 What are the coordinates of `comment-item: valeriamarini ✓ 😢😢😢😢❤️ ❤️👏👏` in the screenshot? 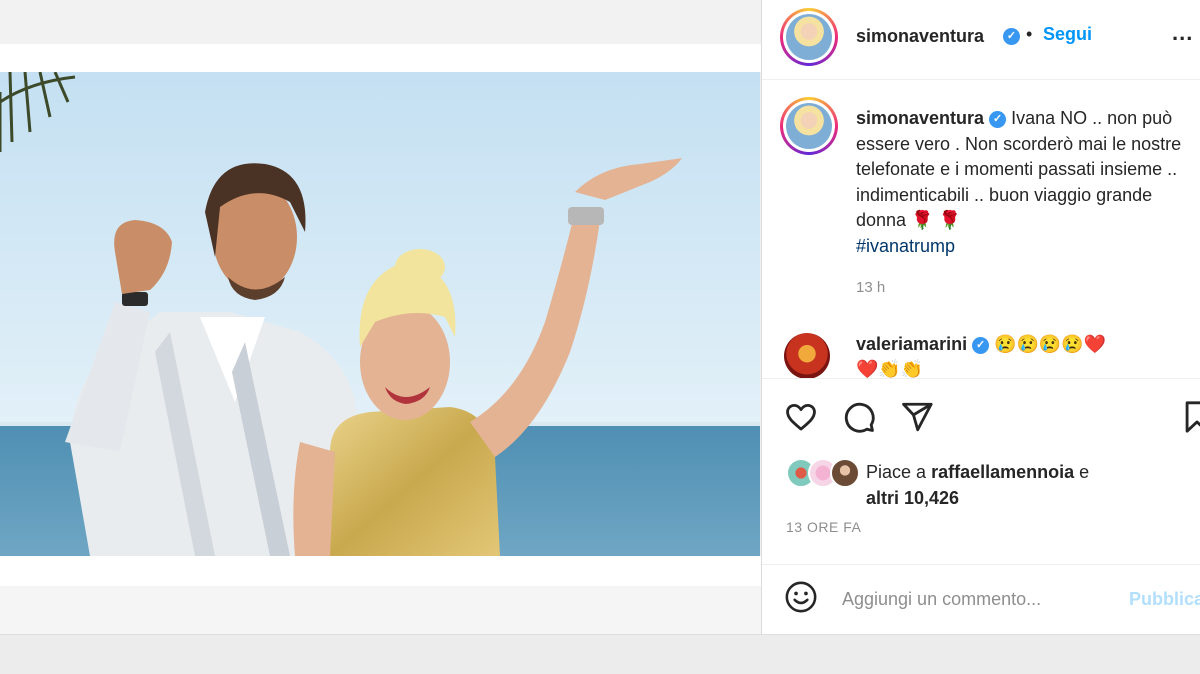 It's located at (1026, 357).